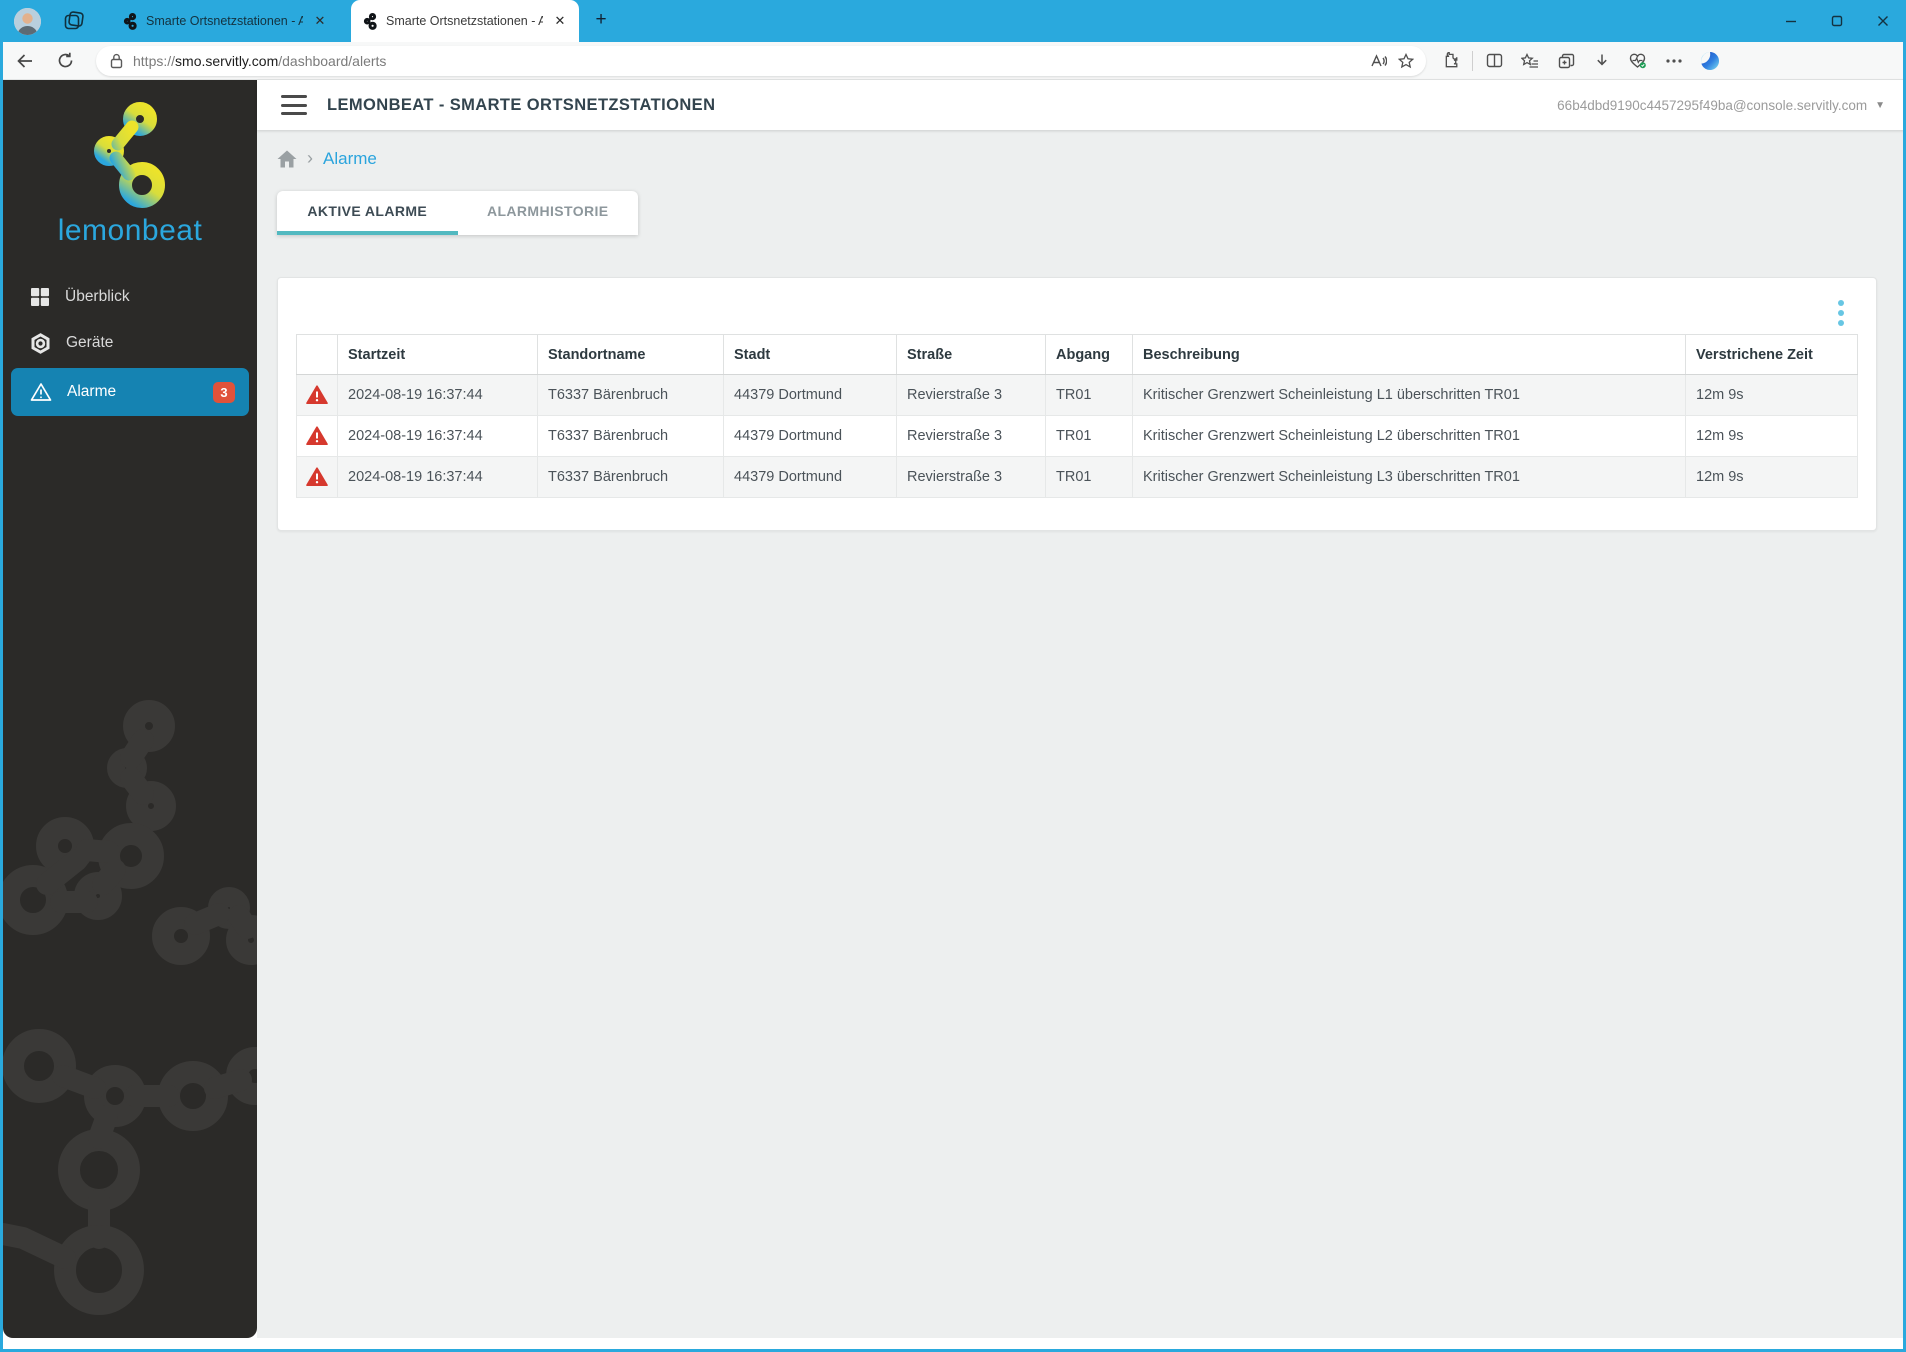  What do you see at coordinates (1406, 61) in the screenshot?
I see `favorite-star-icon` at bounding box center [1406, 61].